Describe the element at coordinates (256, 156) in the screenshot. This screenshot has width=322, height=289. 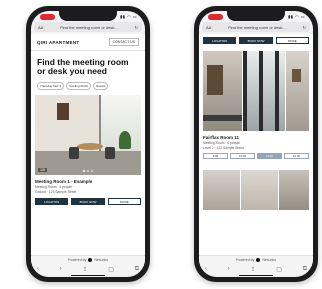
I see `time-slots: 9:00 10:00 11:00 12:00` at that location.